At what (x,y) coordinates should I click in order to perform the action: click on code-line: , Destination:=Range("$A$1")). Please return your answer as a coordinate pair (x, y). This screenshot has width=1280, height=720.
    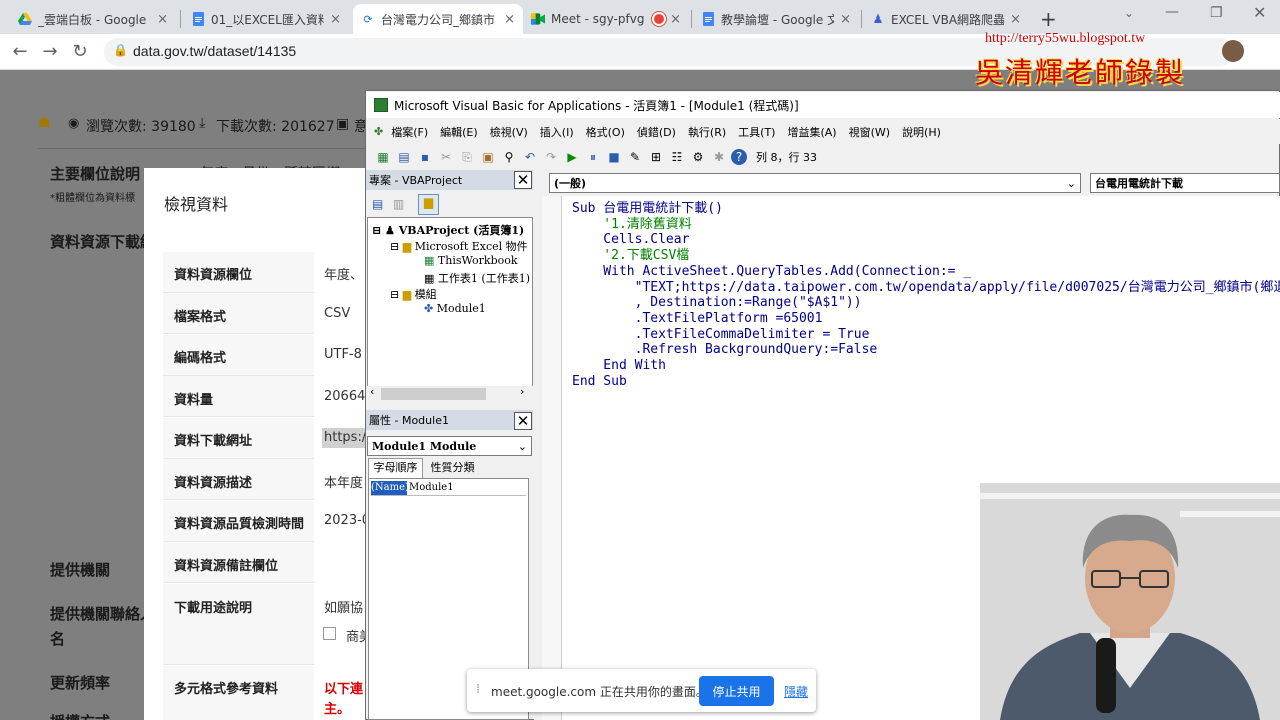
    Looking at the image, I should click on (717, 303).